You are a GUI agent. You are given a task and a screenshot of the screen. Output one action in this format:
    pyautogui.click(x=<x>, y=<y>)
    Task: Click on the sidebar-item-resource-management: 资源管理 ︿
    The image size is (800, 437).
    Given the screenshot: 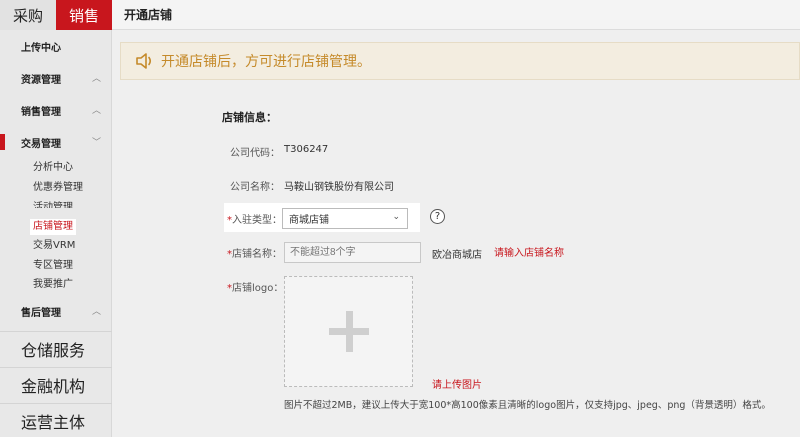 What is the action you would take?
    pyautogui.click(x=56, y=78)
    